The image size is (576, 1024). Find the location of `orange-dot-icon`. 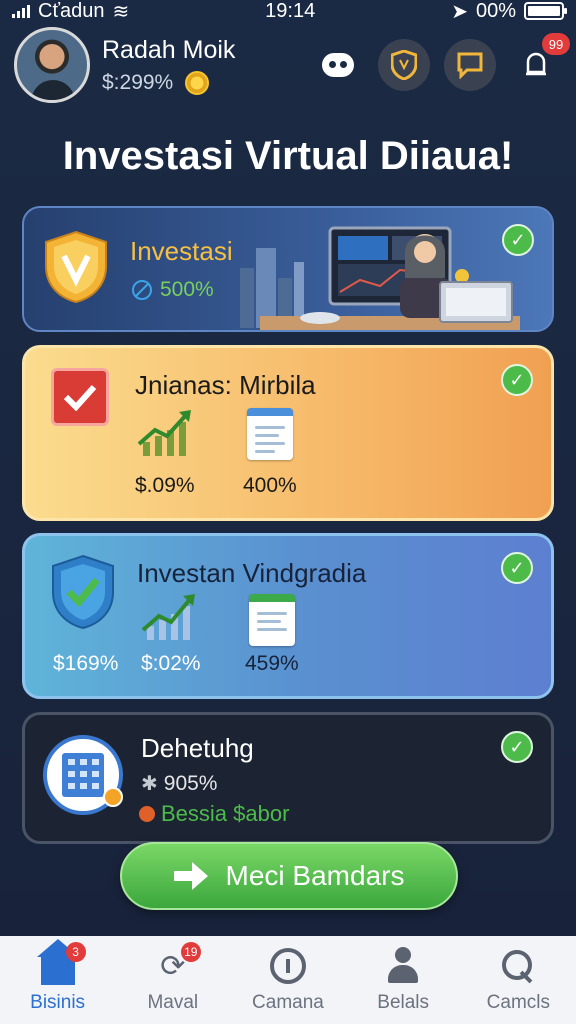

orange-dot-icon is located at coordinates (147, 814).